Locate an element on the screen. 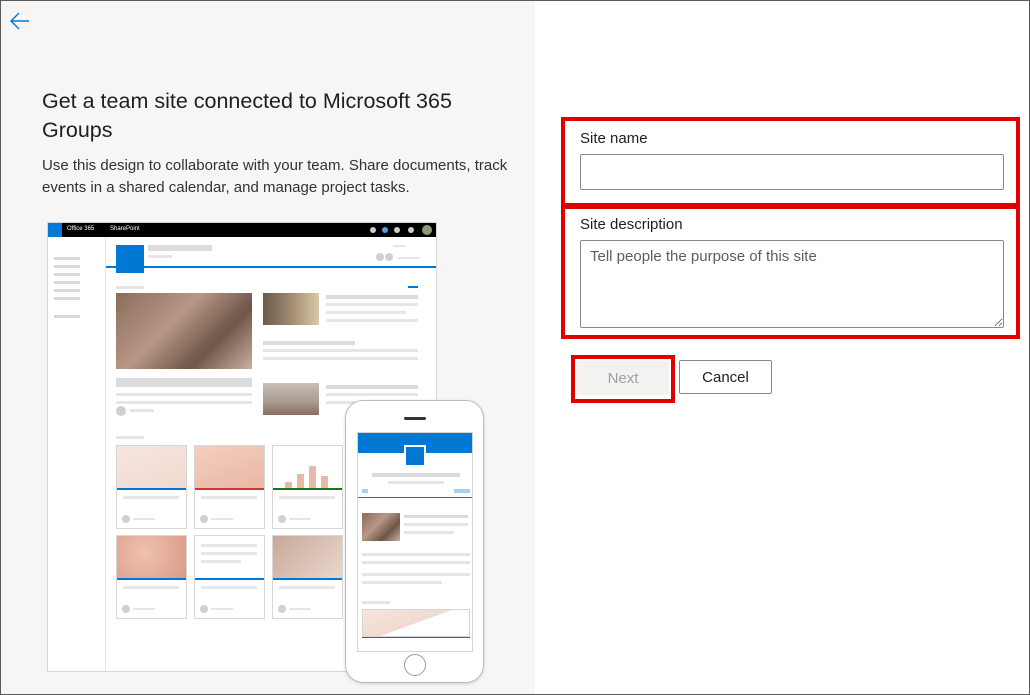 This screenshot has width=1030, height=695. preview-chart-card is located at coordinates (307, 487).